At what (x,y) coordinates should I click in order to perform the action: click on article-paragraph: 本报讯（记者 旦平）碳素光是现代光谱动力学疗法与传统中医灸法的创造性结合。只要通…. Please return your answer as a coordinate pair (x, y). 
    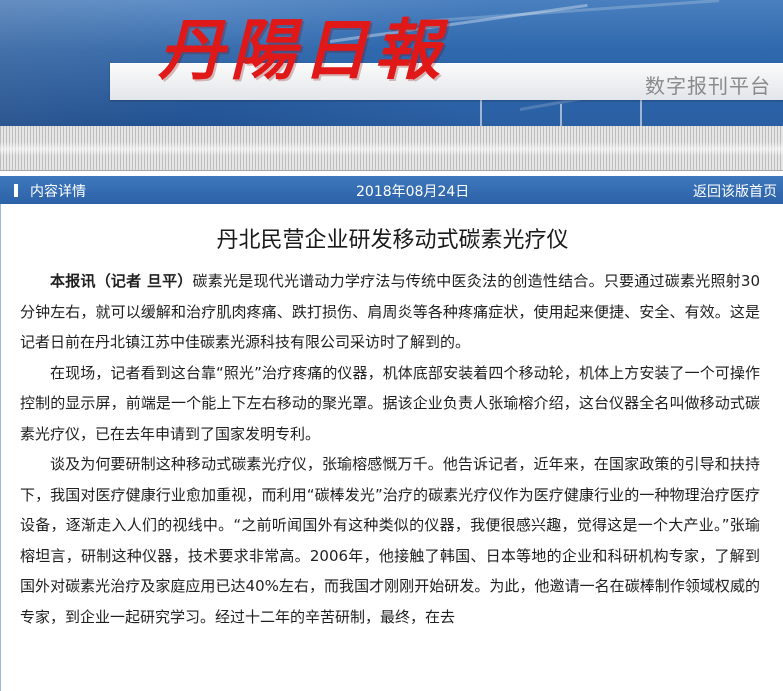
    Looking at the image, I should click on (390, 312).